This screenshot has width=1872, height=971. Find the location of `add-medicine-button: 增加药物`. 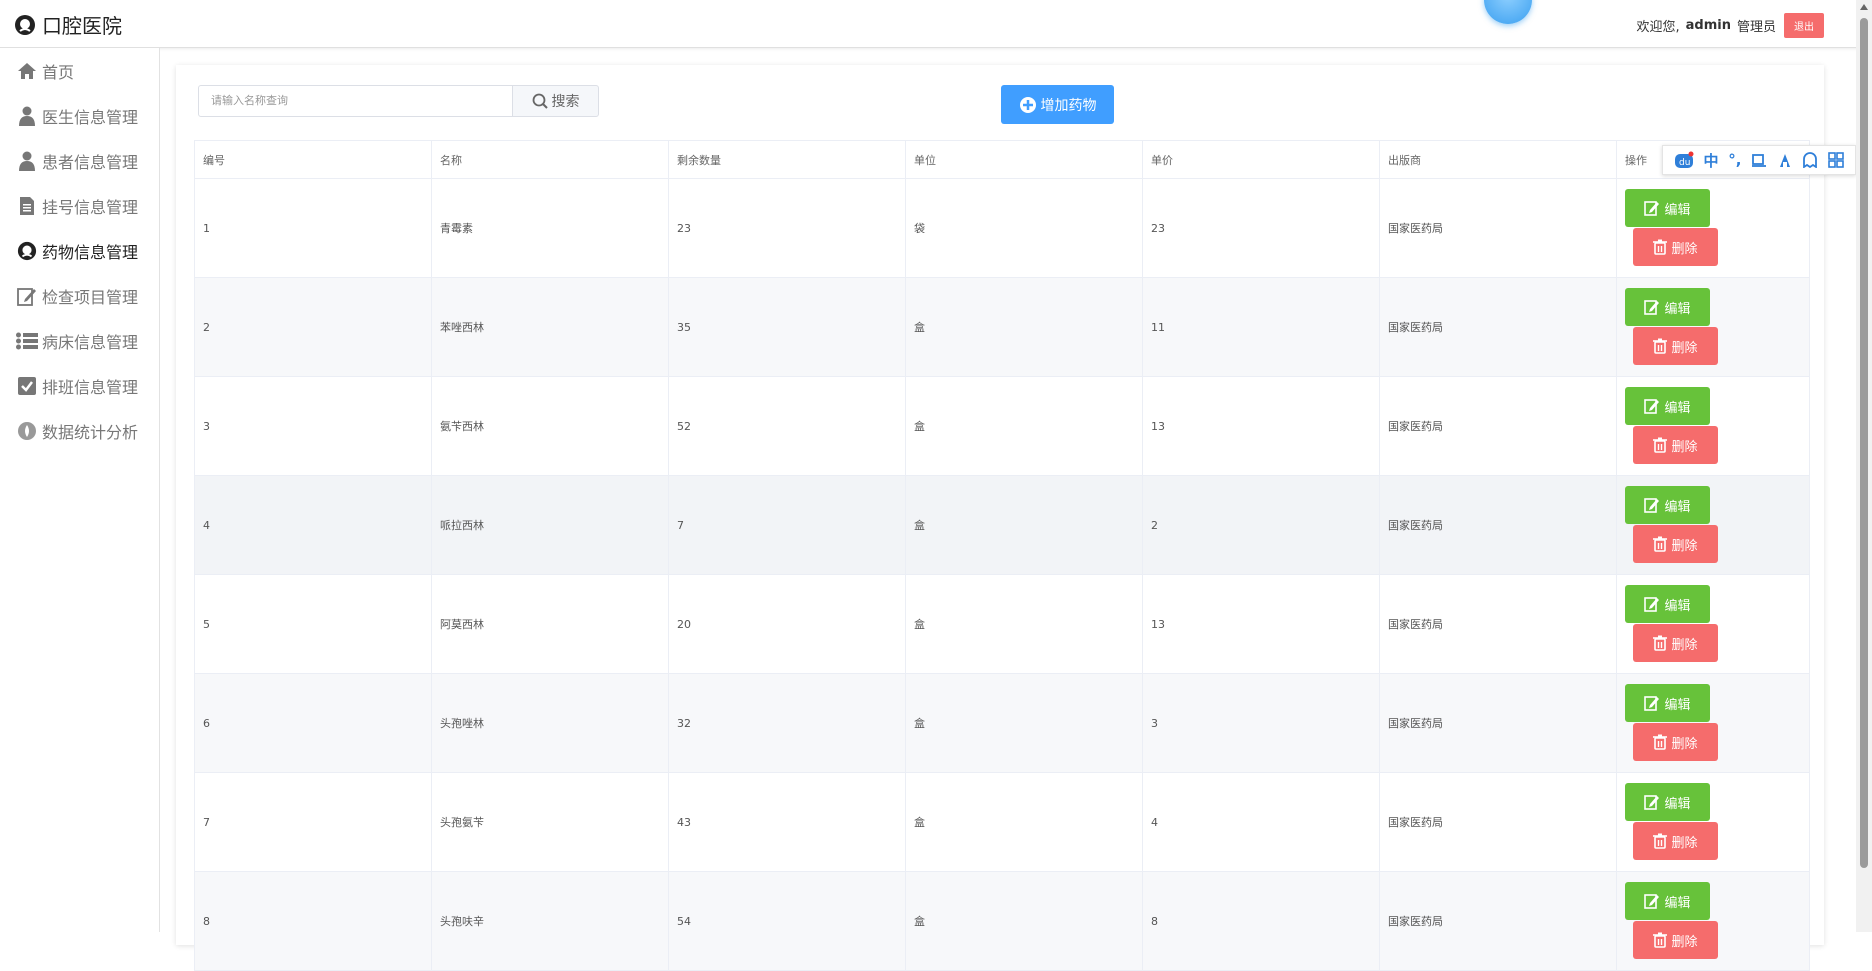

add-medicine-button: 增加药物 is located at coordinates (1057, 104).